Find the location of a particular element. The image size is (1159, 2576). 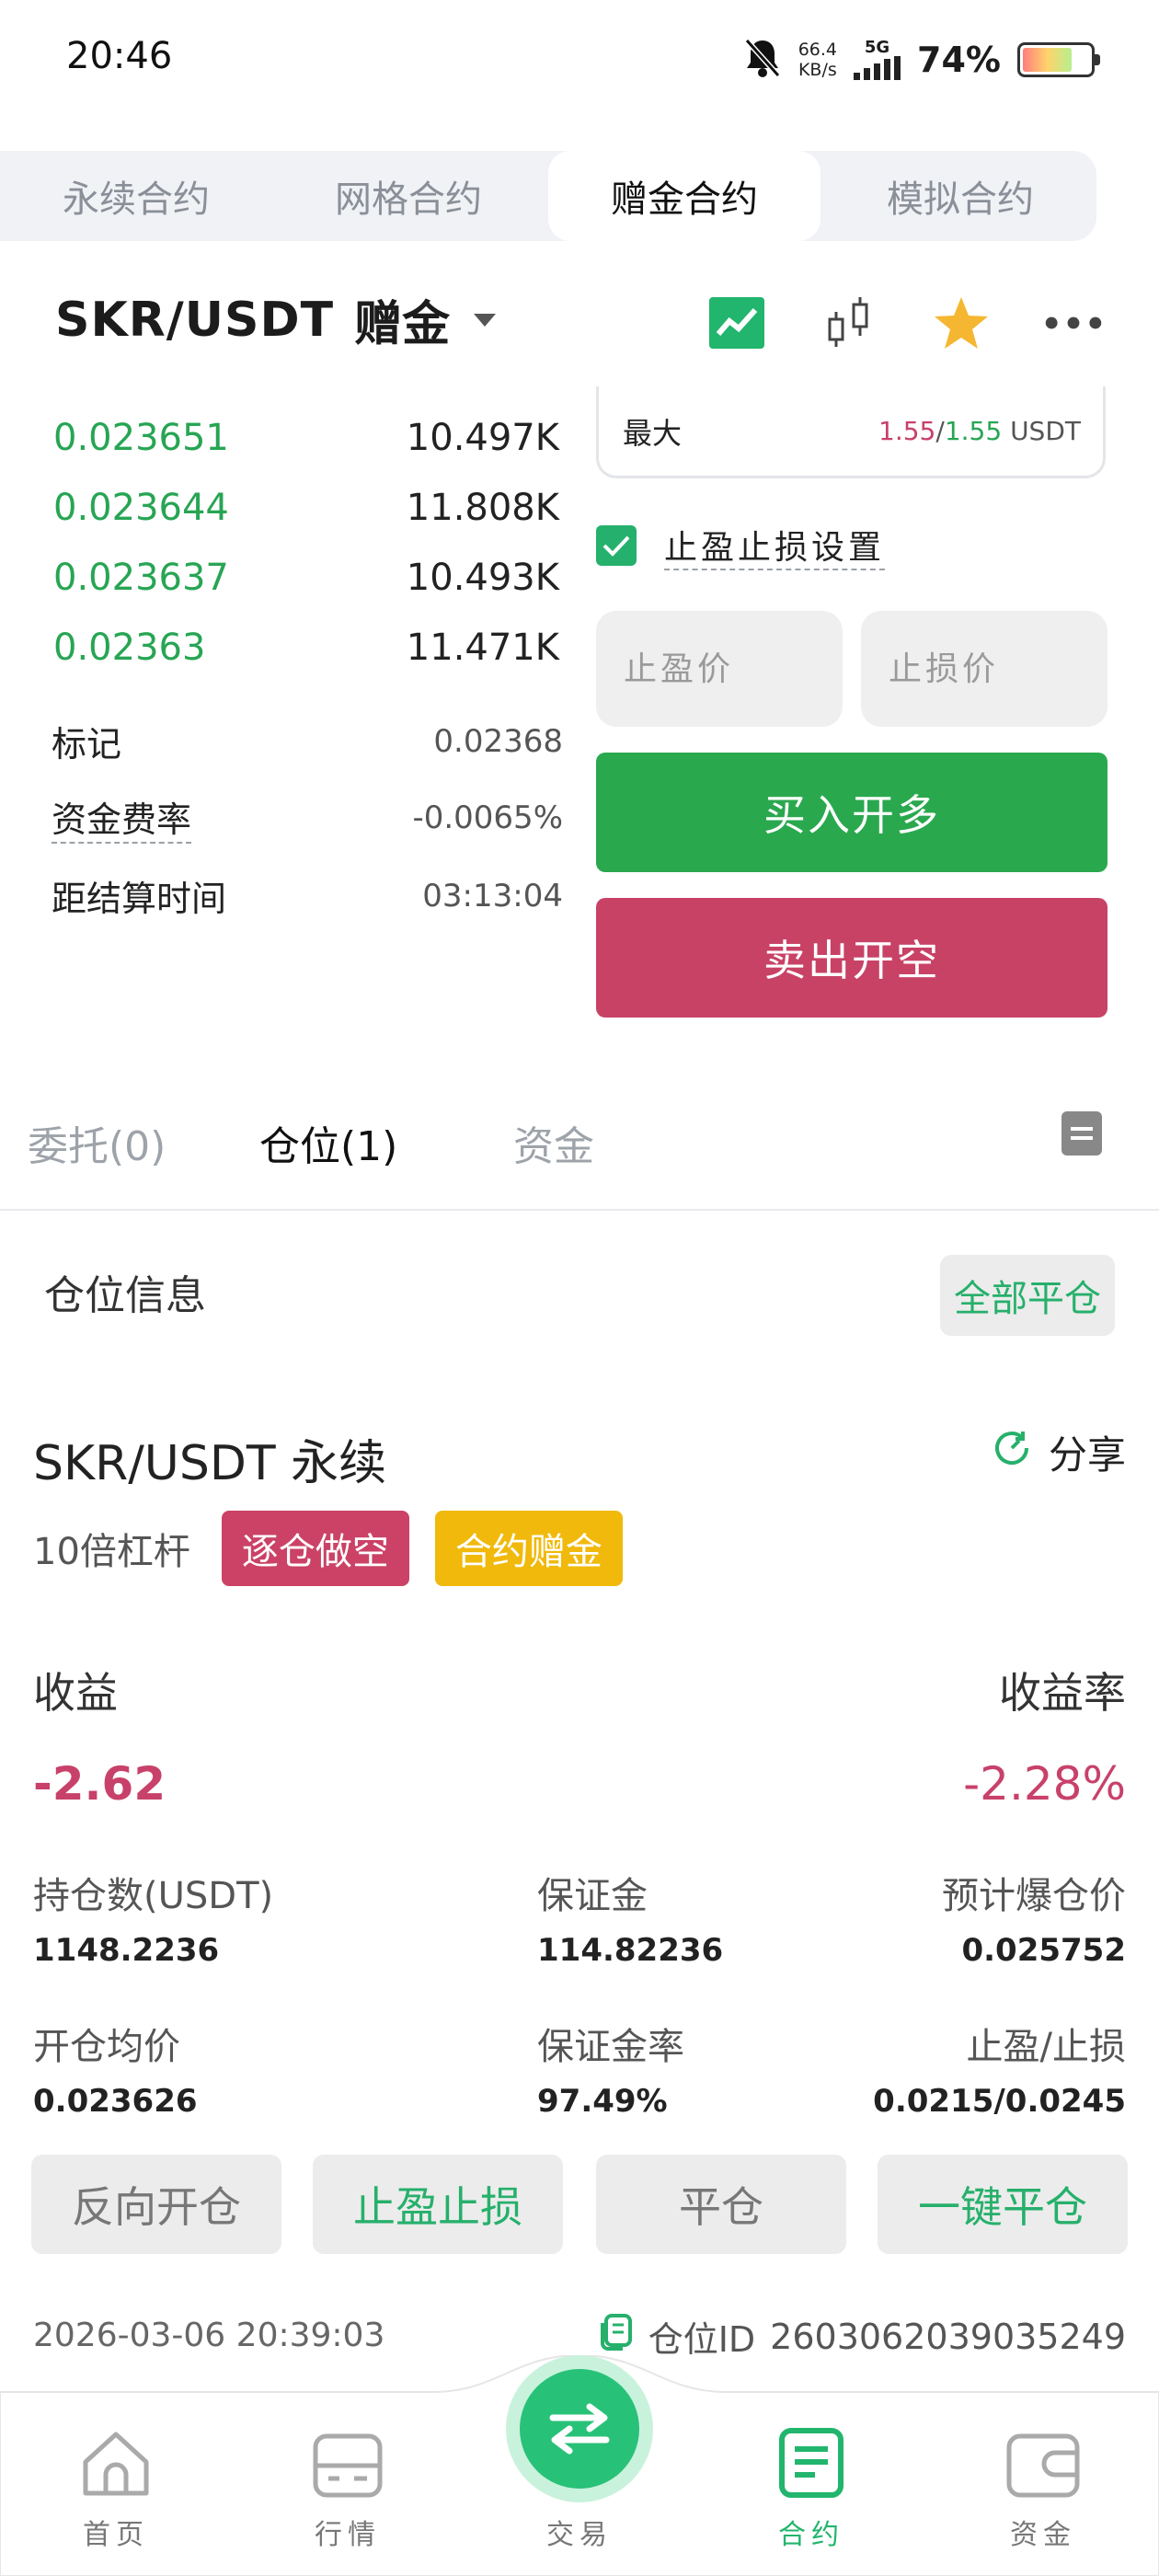

max-label: 最大 is located at coordinates (653, 433).